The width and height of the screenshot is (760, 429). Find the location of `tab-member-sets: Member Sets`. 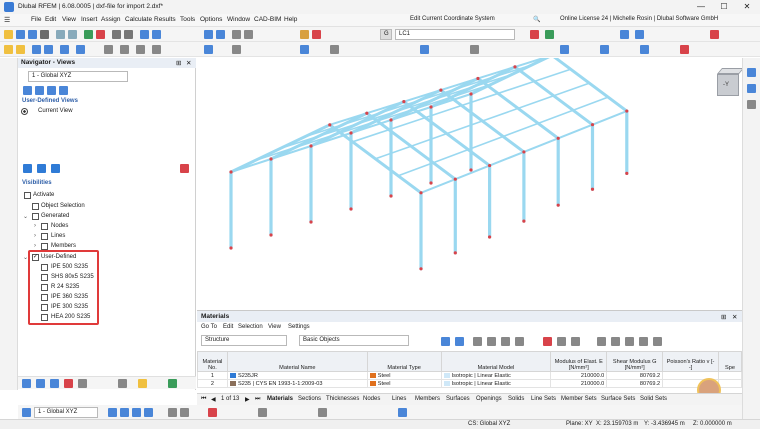

tab-member-sets: Member Sets is located at coordinates (579, 399).